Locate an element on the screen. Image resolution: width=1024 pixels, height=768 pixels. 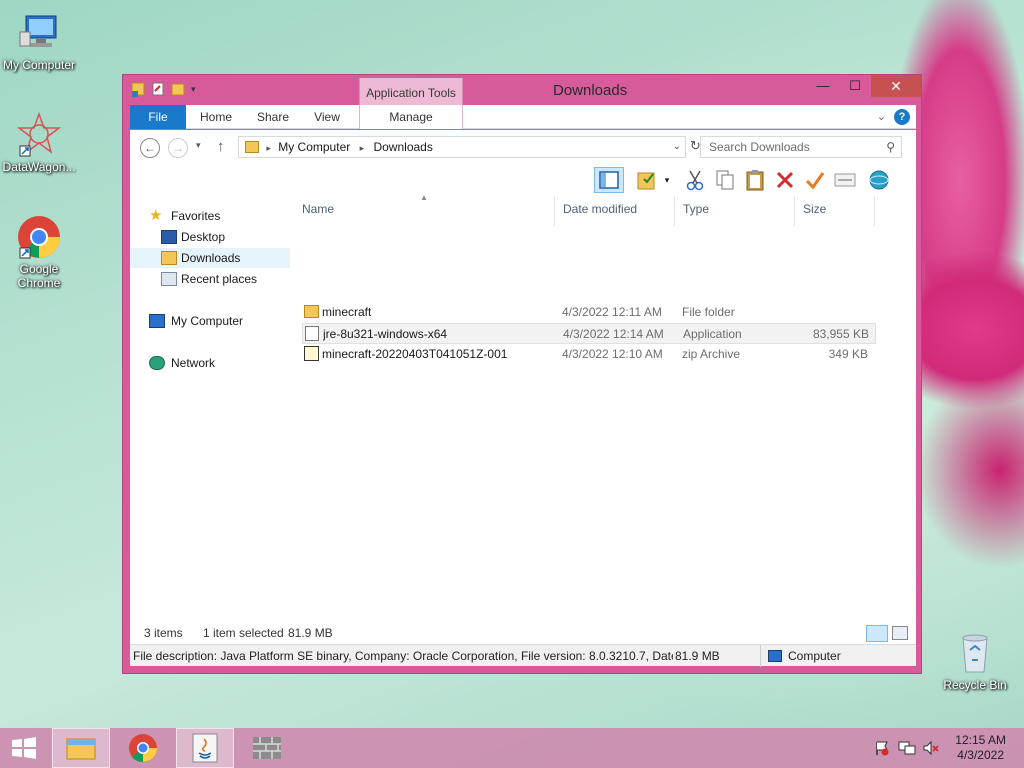
network-tray-icon is located at coordinates (907, 748).